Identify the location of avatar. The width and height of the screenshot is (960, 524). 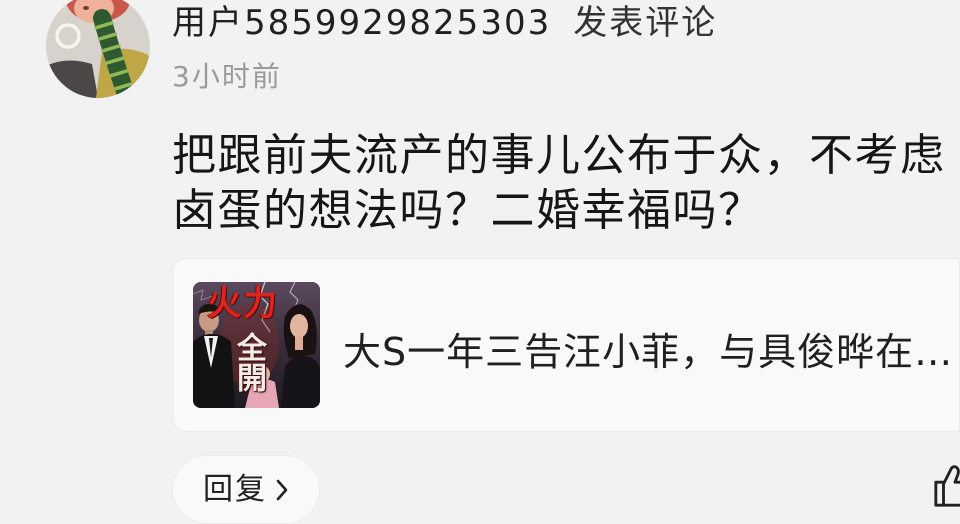
(98, 49).